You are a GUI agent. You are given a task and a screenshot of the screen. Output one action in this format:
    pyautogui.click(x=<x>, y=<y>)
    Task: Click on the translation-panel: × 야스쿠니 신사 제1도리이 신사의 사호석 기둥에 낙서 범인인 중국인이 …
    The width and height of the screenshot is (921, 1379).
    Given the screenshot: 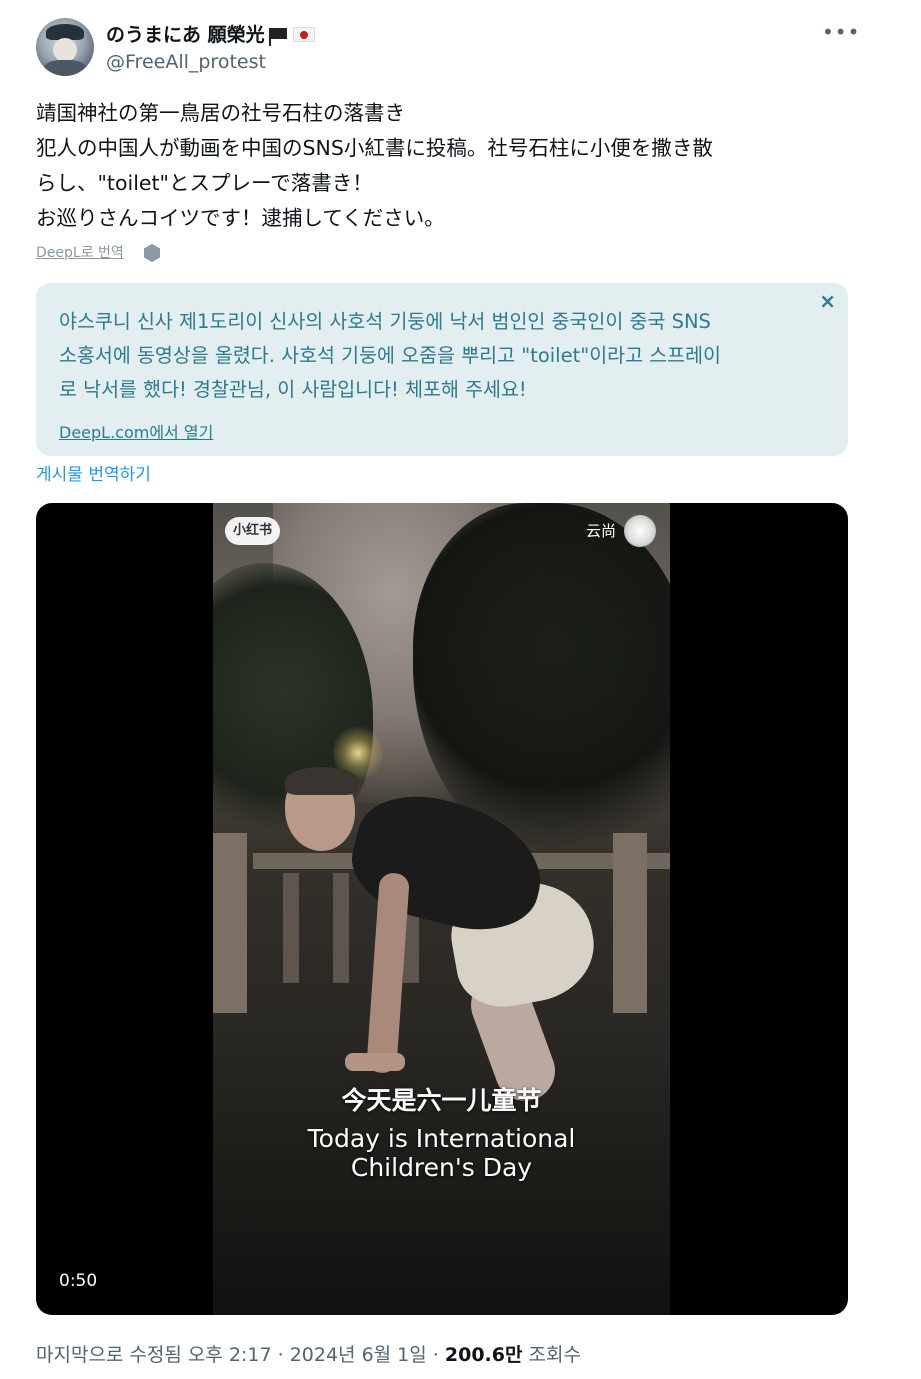 What is the action you would take?
    pyautogui.click(x=442, y=369)
    